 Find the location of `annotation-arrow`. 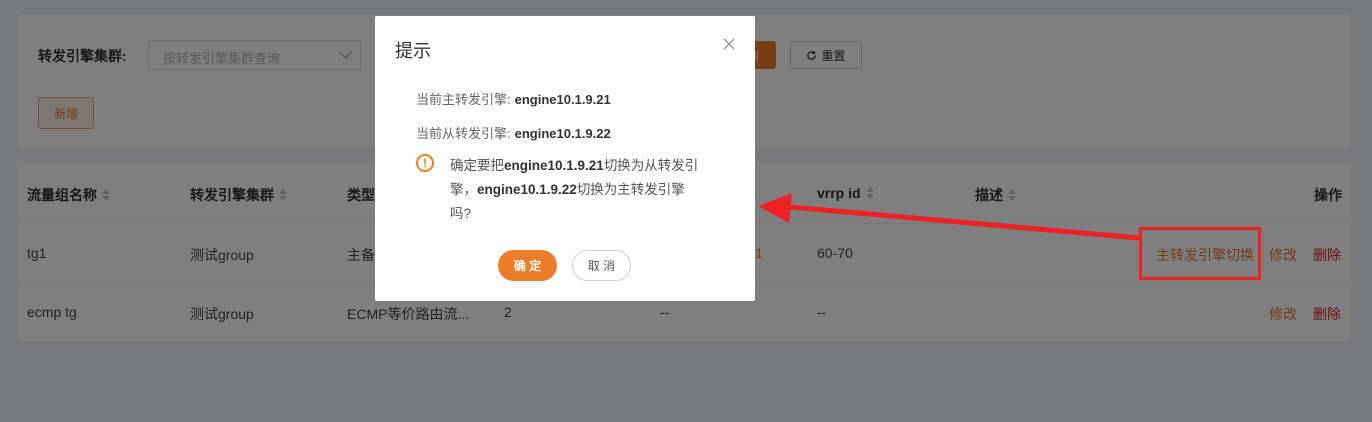

annotation-arrow is located at coordinates (949, 217).